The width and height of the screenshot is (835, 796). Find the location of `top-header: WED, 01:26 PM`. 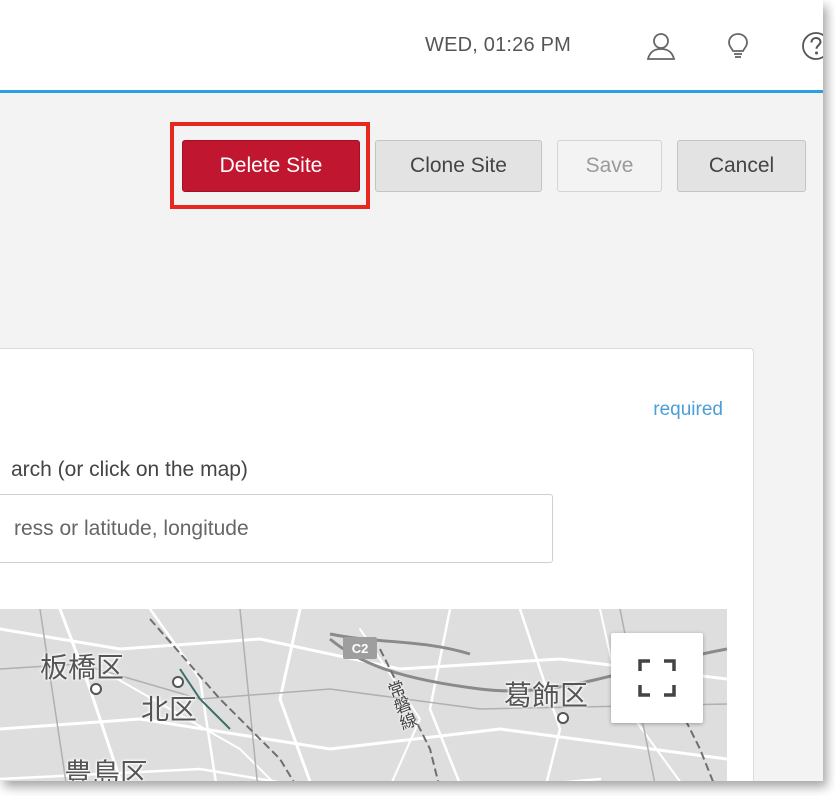

top-header: WED, 01:26 PM is located at coordinates (411, 46).